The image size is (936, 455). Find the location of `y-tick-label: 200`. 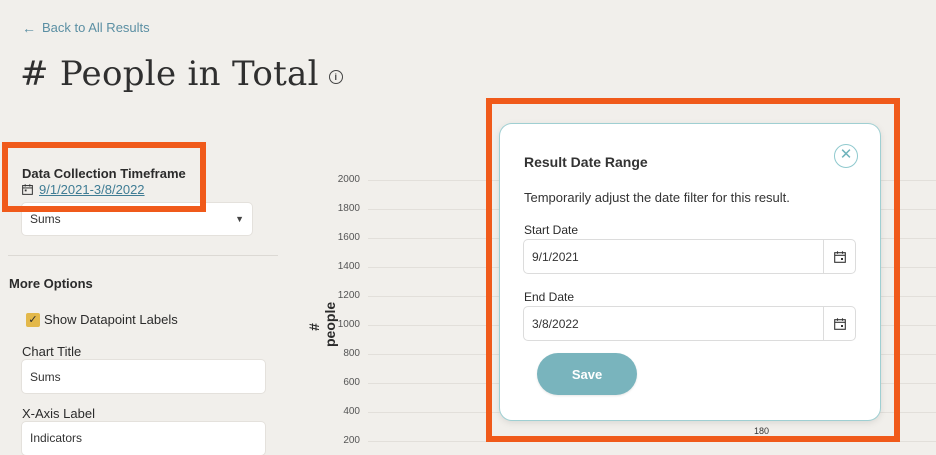

y-tick-label: 200 is located at coordinates (351, 440).